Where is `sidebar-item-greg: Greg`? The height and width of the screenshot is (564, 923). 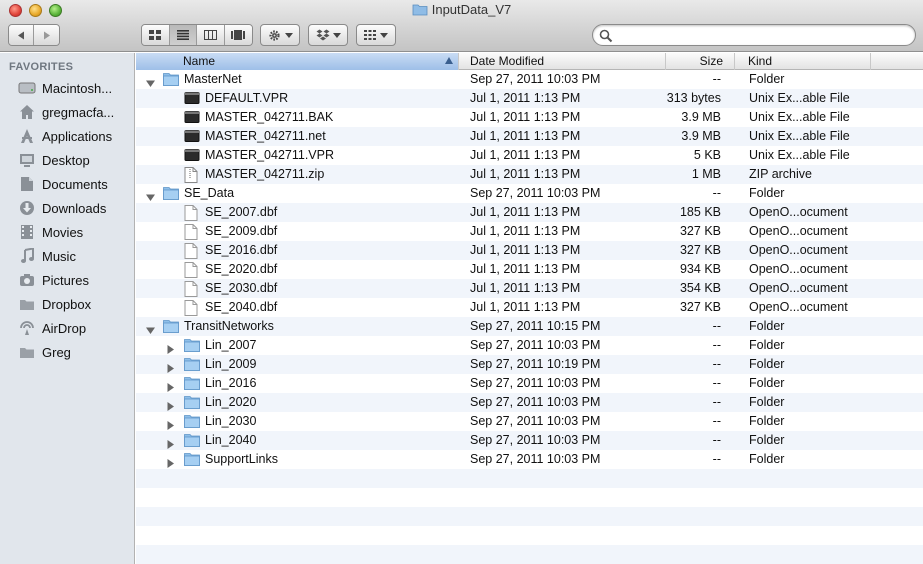 sidebar-item-greg: Greg is located at coordinates (75, 352).